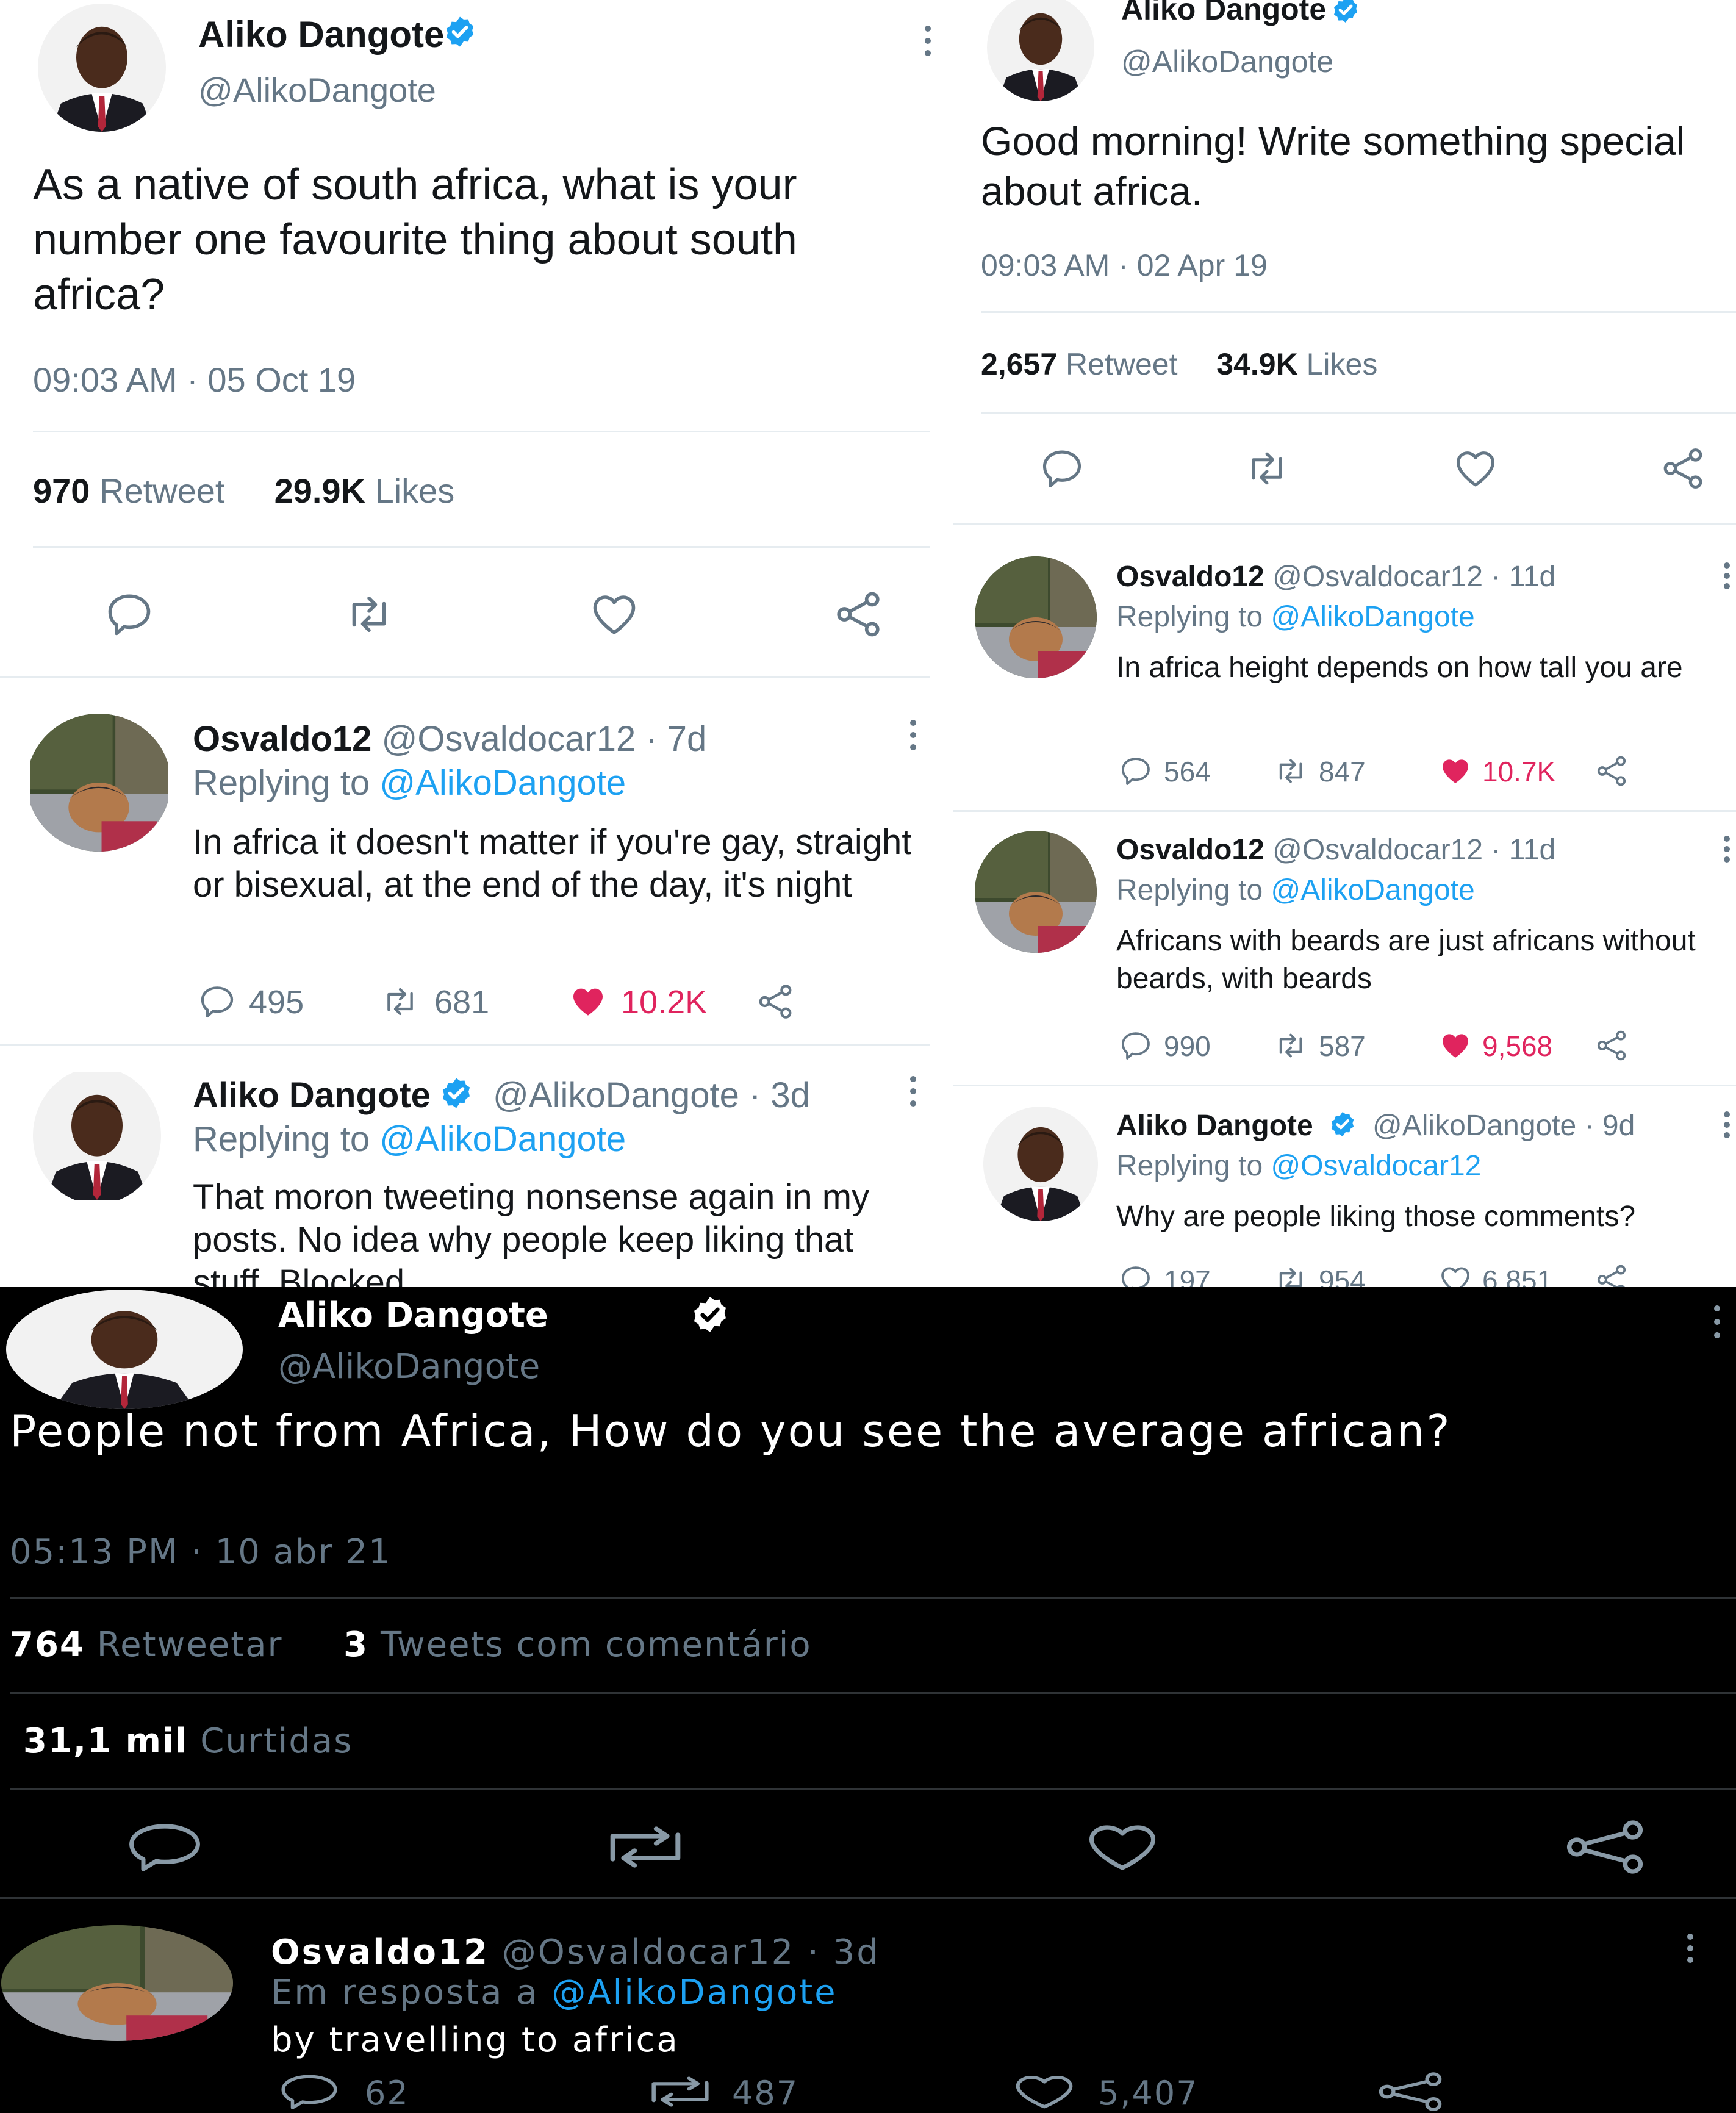 This screenshot has width=1736, height=2113. Describe the element at coordinates (544, 739) in the screenshot. I see `reply-handle-time: @Osvaldocar12 · 7d` at that location.